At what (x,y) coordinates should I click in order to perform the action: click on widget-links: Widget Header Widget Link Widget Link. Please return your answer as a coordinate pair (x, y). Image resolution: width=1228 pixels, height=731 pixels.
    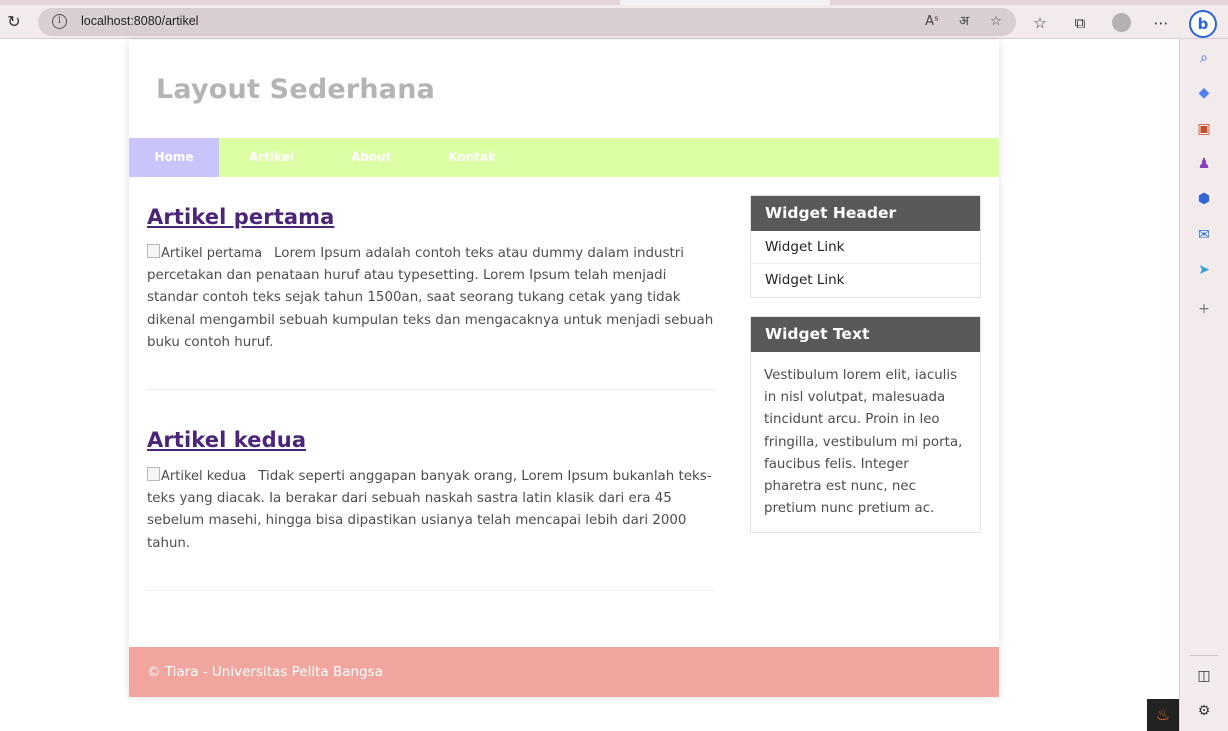
    Looking at the image, I should click on (865, 246).